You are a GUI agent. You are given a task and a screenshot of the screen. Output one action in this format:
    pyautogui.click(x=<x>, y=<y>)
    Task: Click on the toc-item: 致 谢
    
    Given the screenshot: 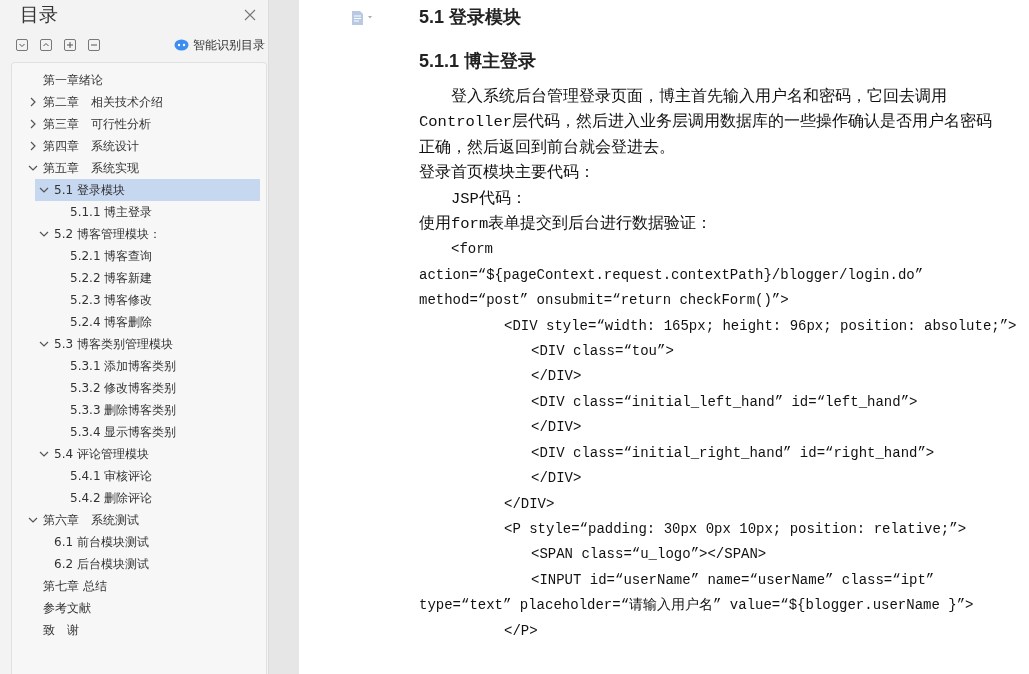 What is the action you would take?
    pyautogui.click(x=142, y=630)
    